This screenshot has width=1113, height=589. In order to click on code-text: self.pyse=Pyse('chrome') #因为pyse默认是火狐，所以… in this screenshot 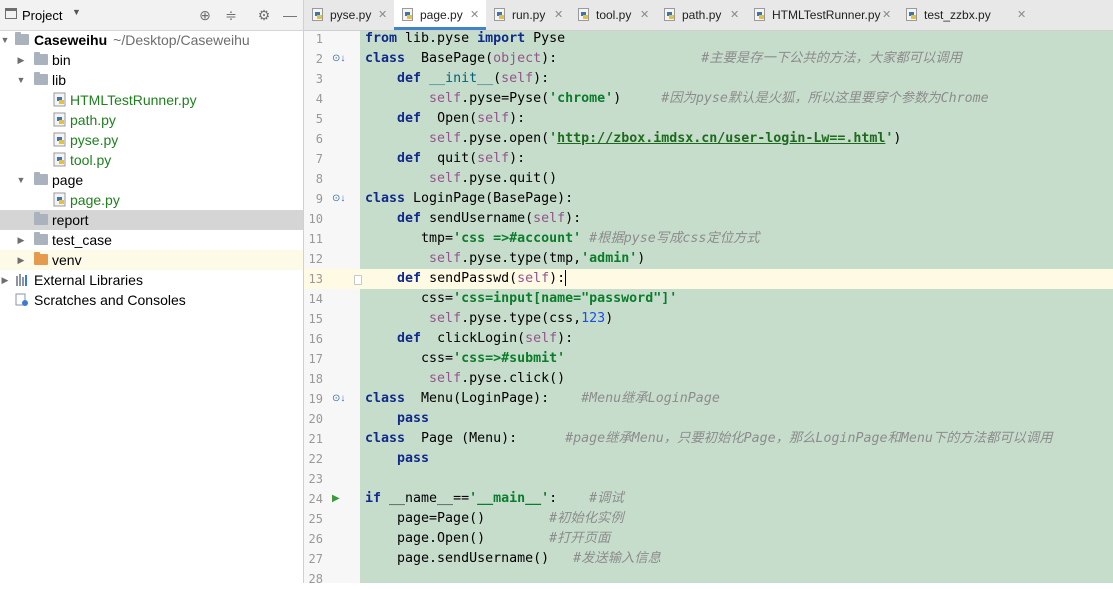, I will do `click(709, 98)`.